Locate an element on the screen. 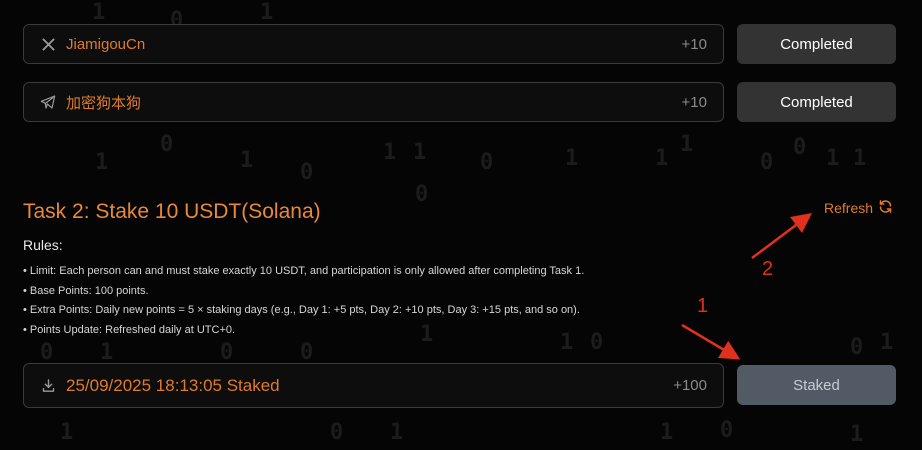 The image size is (922, 450). annotation-arrows is located at coordinates (746, 286).